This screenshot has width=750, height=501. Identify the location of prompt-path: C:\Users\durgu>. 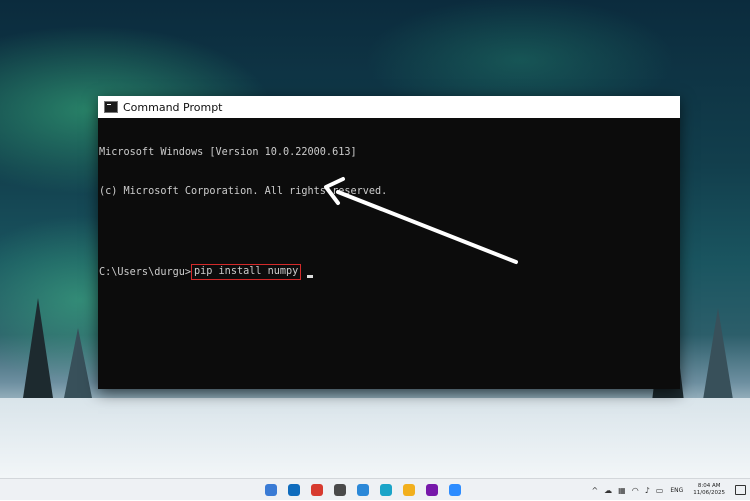
(145, 272).